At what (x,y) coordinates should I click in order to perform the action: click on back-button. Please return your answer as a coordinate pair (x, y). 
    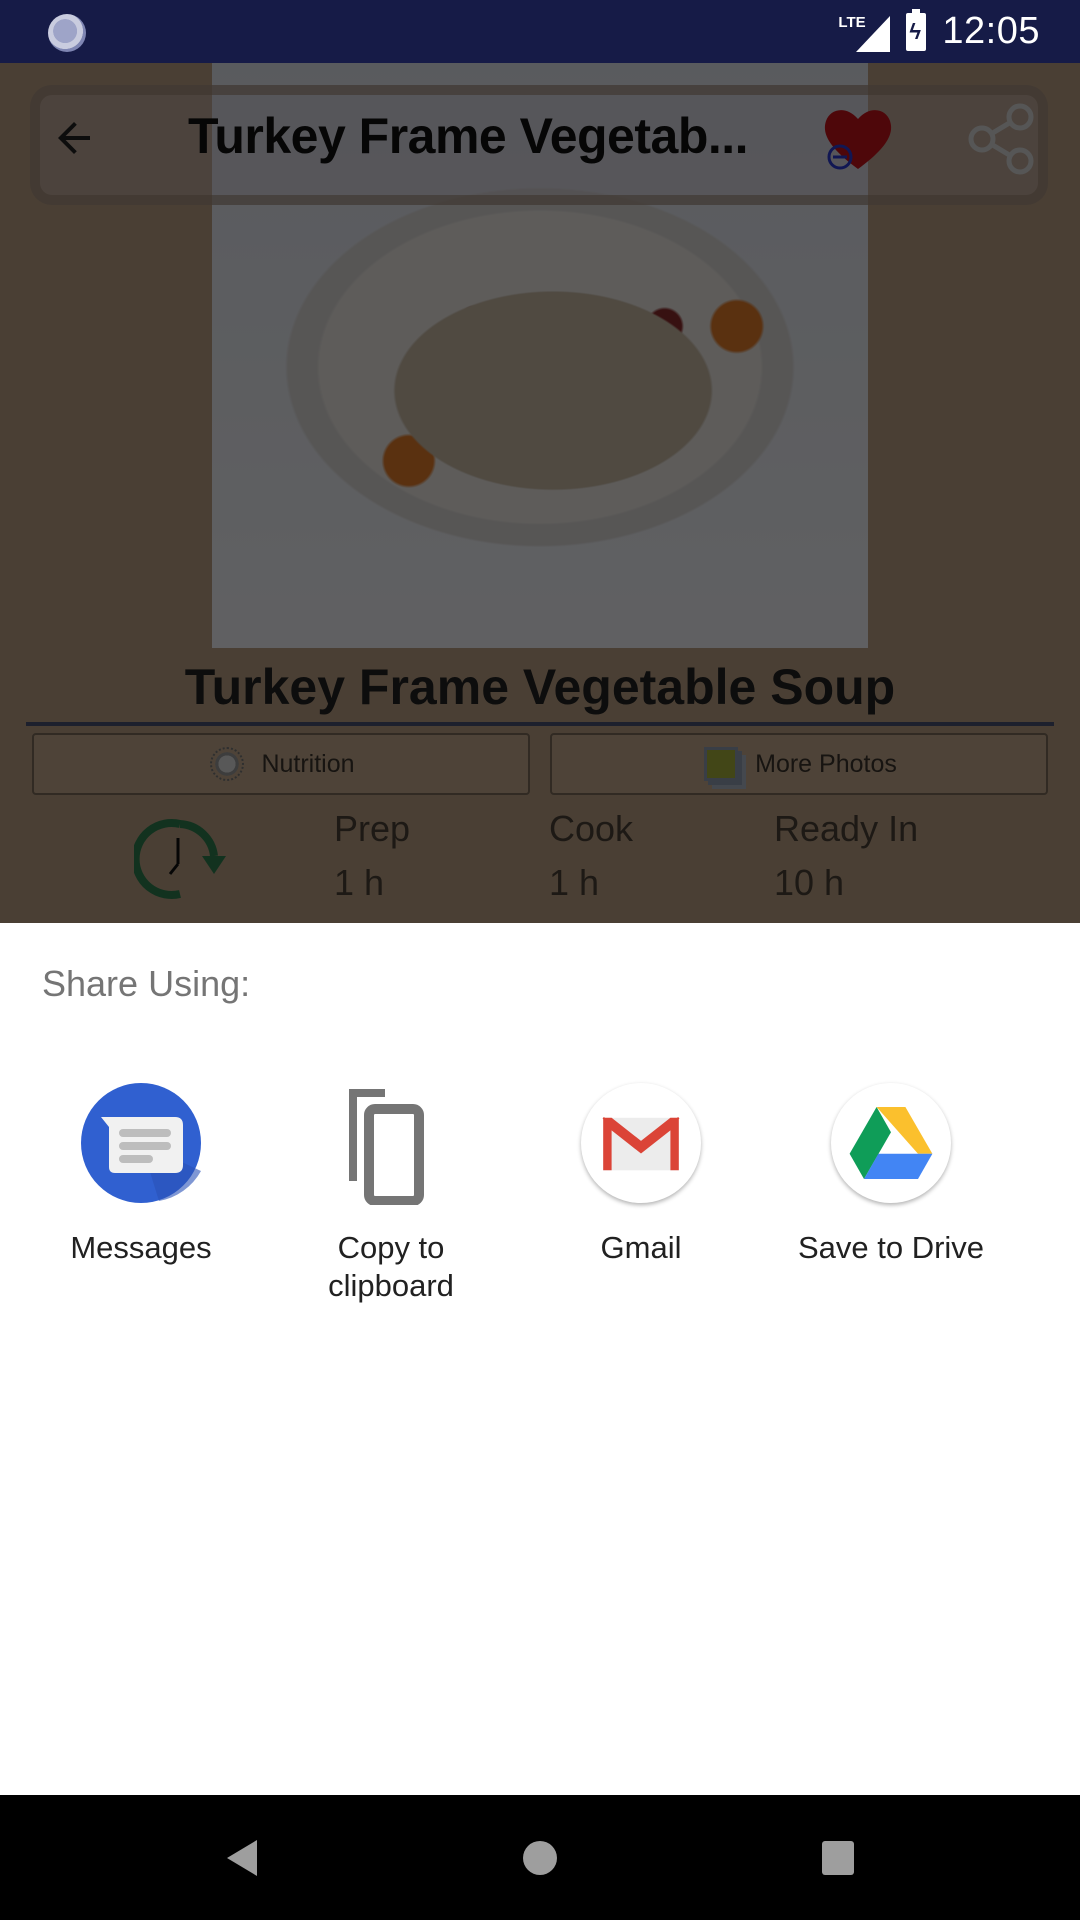
    Looking at the image, I should click on (74, 138).